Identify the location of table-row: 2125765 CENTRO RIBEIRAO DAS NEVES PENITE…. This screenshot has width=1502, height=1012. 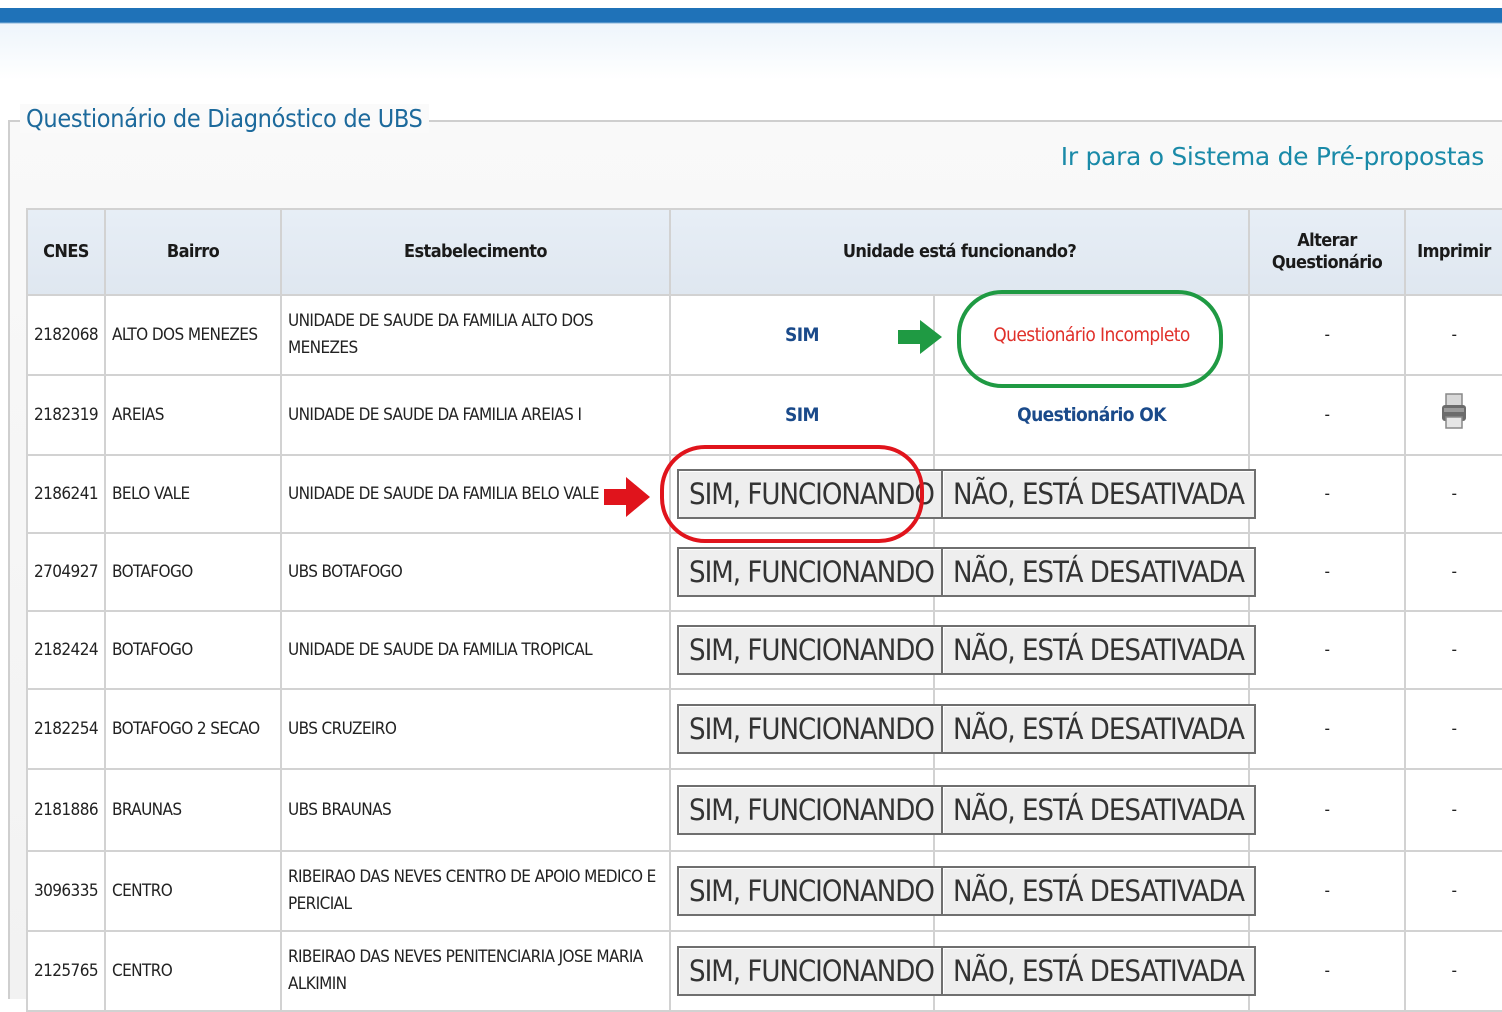
(764, 971).